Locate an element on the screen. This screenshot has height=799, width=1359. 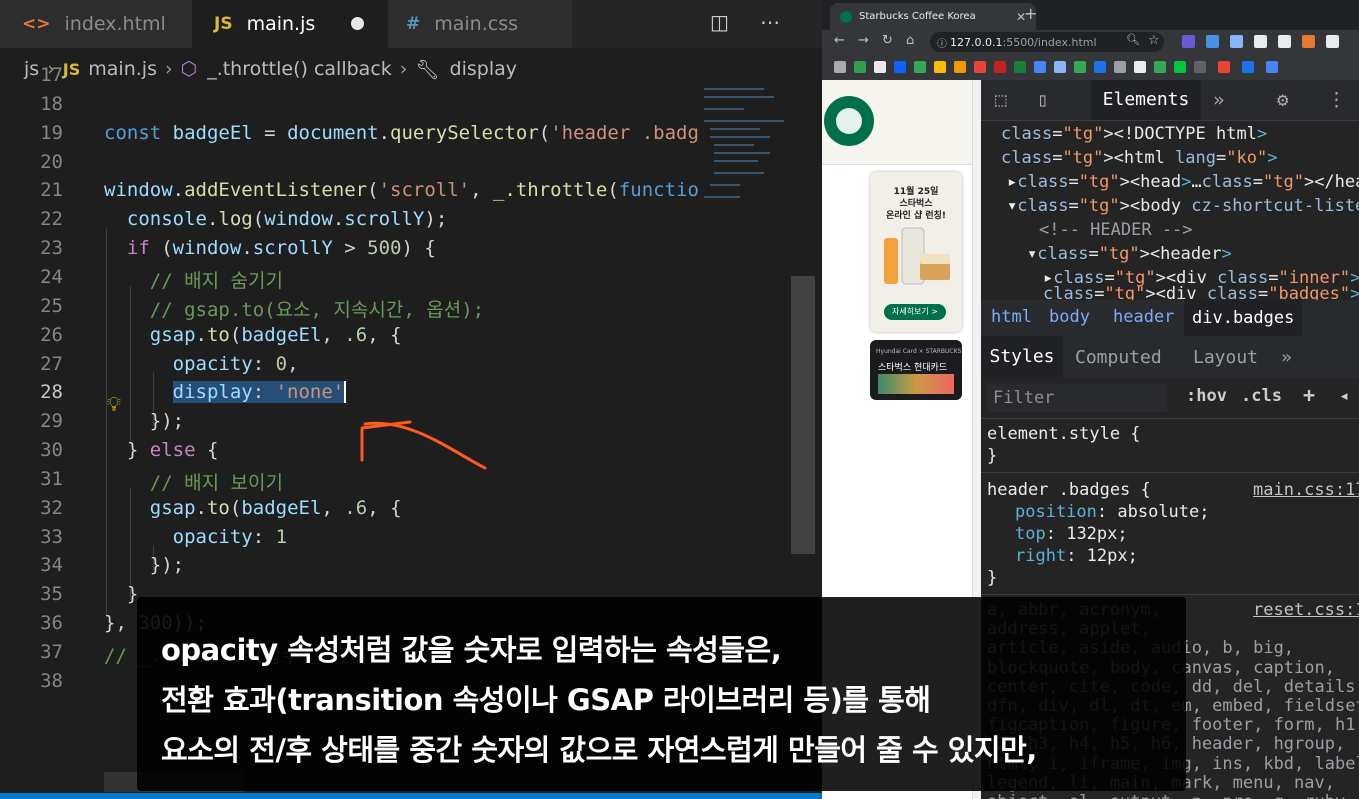
code-line: } is located at coordinates (121, 594).